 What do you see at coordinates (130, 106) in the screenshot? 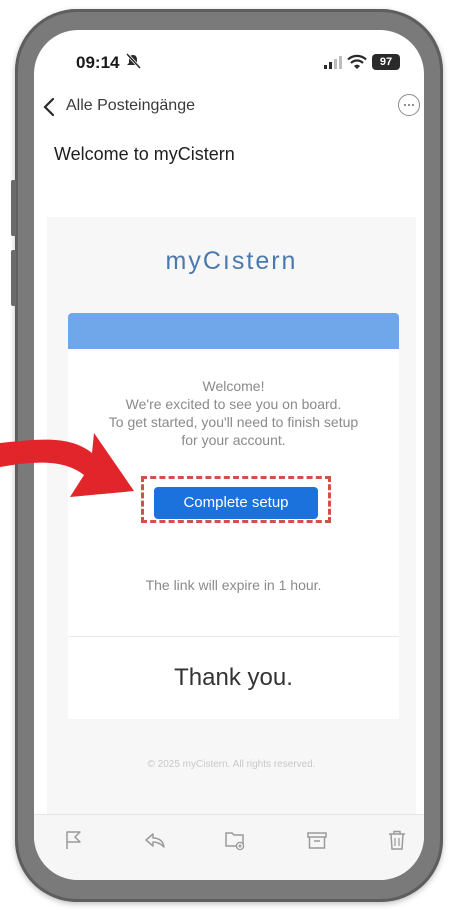
I see `back-link: Alle Posteingänge` at bounding box center [130, 106].